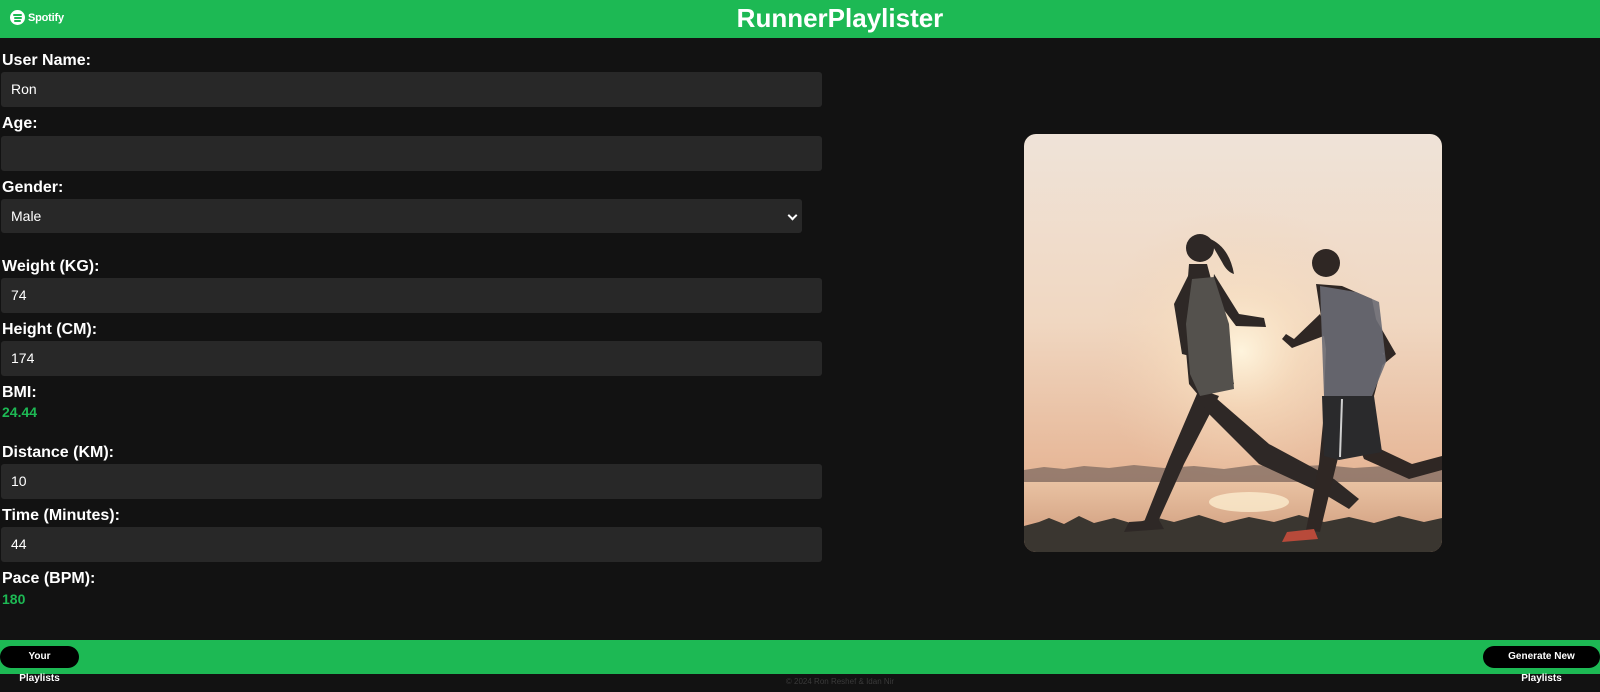  Describe the element at coordinates (411, 153) in the screenshot. I see `age-input` at that location.